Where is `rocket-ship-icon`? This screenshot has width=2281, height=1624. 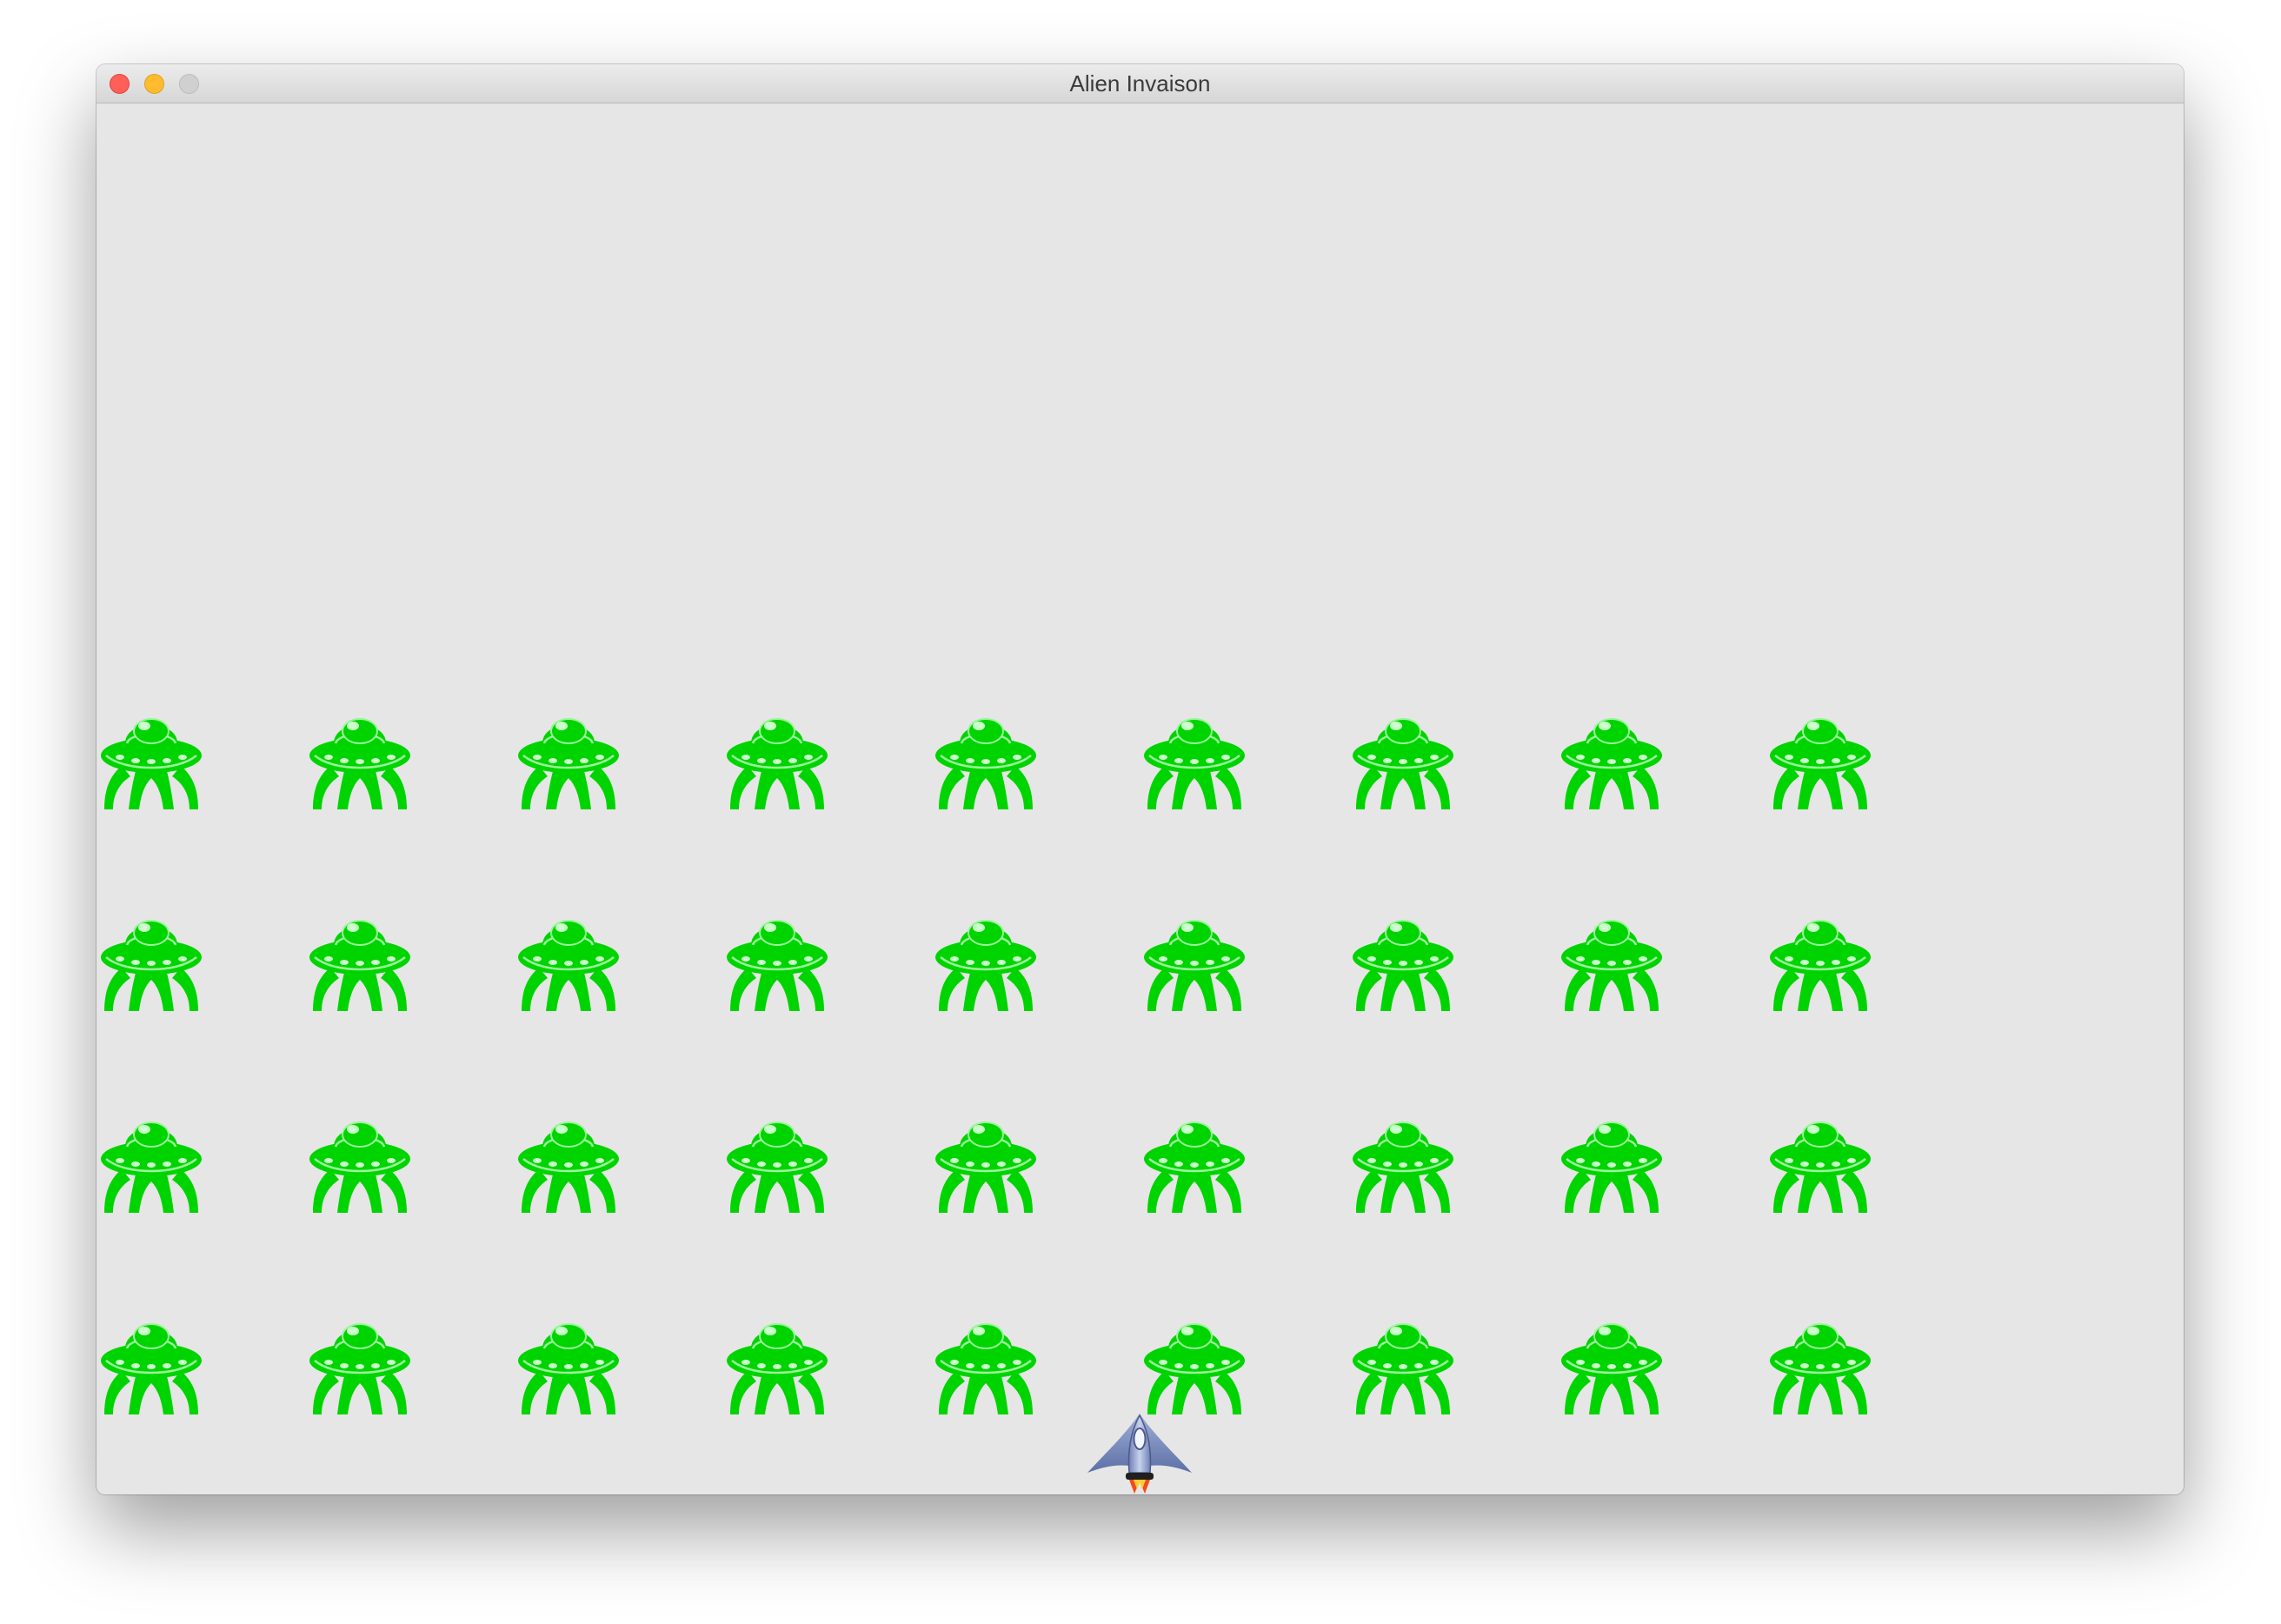
rocket-ship-icon is located at coordinates (1140, 1452).